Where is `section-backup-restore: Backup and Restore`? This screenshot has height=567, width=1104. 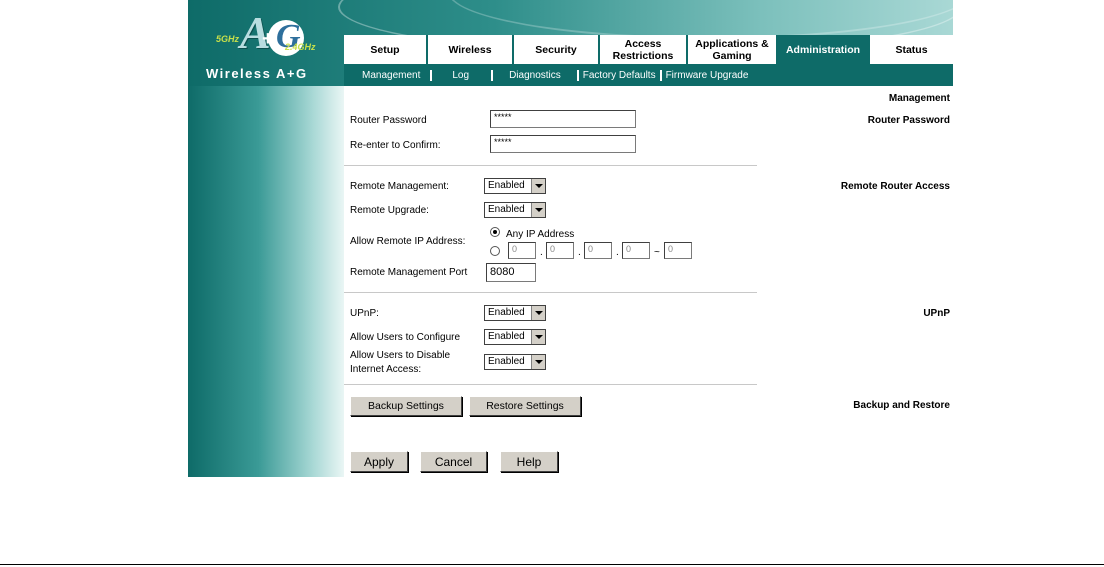
section-backup-restore: Backup and Restore is located at coordinates (901, 405).